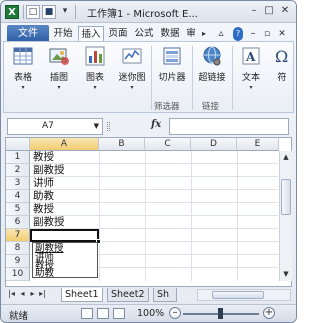  What do you see at coordinates (286, 274) in the screenshot?
I see `scroll-down-icon: ▼` at bounding box center [286, 274].